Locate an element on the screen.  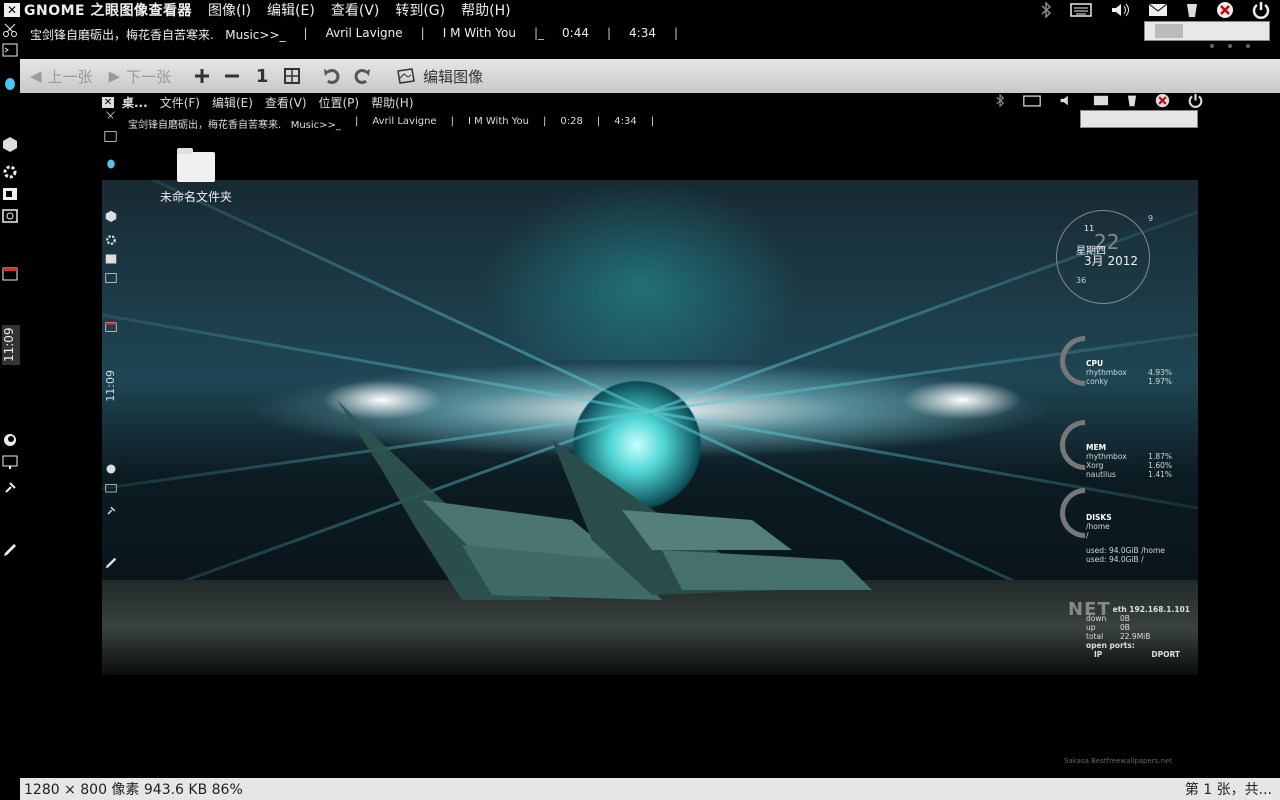
inner-music-total: 4:34 is located at coordinates (625, 121).